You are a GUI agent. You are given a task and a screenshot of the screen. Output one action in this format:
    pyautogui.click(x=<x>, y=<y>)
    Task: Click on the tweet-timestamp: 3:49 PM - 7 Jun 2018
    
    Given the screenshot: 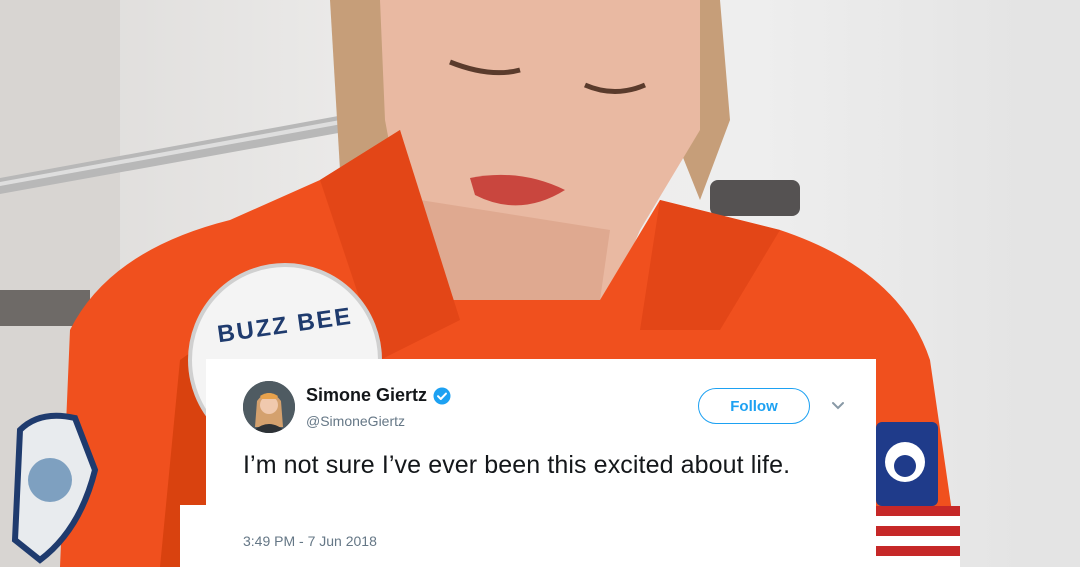 What is the action you would take?
    pyautogui.click(x=310, y=541)
    